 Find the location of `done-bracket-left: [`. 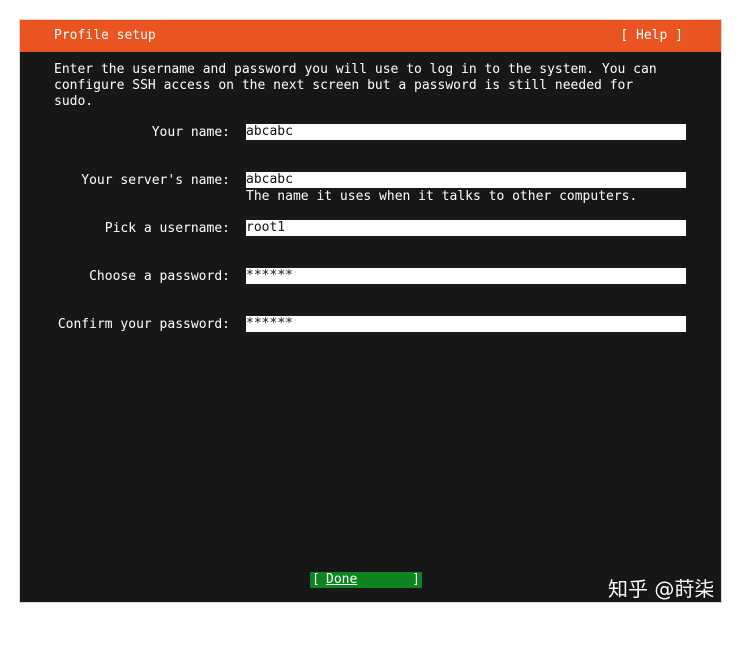

done-bracket-left: [ is located at coordinates (316, 579).